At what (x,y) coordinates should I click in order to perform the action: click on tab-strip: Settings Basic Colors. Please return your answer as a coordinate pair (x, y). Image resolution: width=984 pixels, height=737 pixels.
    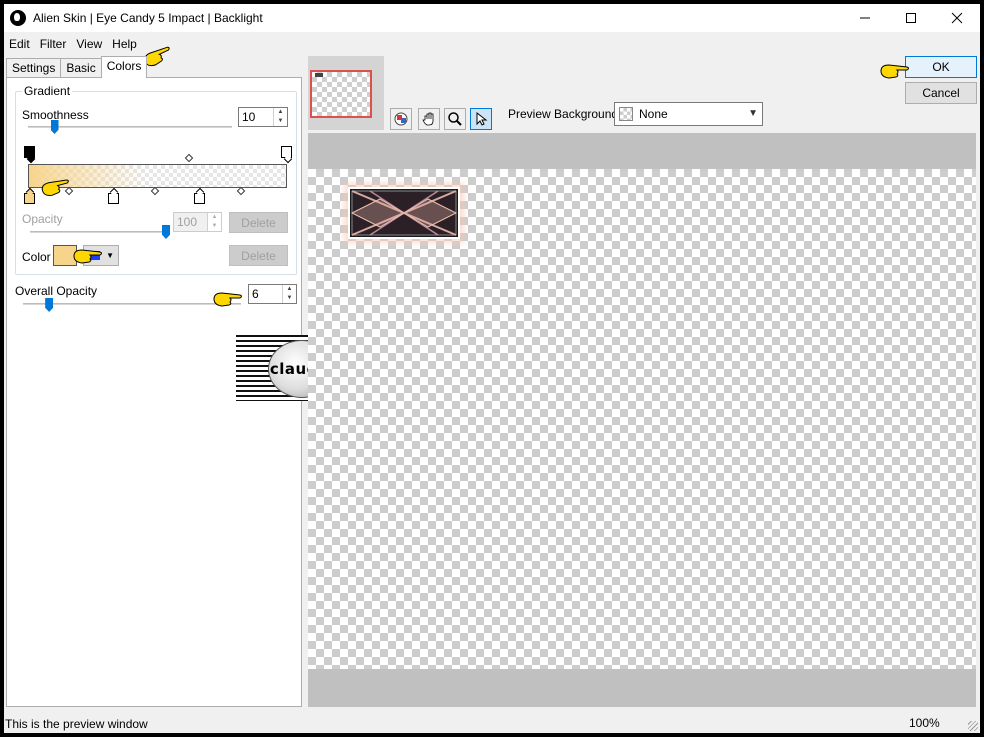
    Looking at the image, I should click on (77, 67).